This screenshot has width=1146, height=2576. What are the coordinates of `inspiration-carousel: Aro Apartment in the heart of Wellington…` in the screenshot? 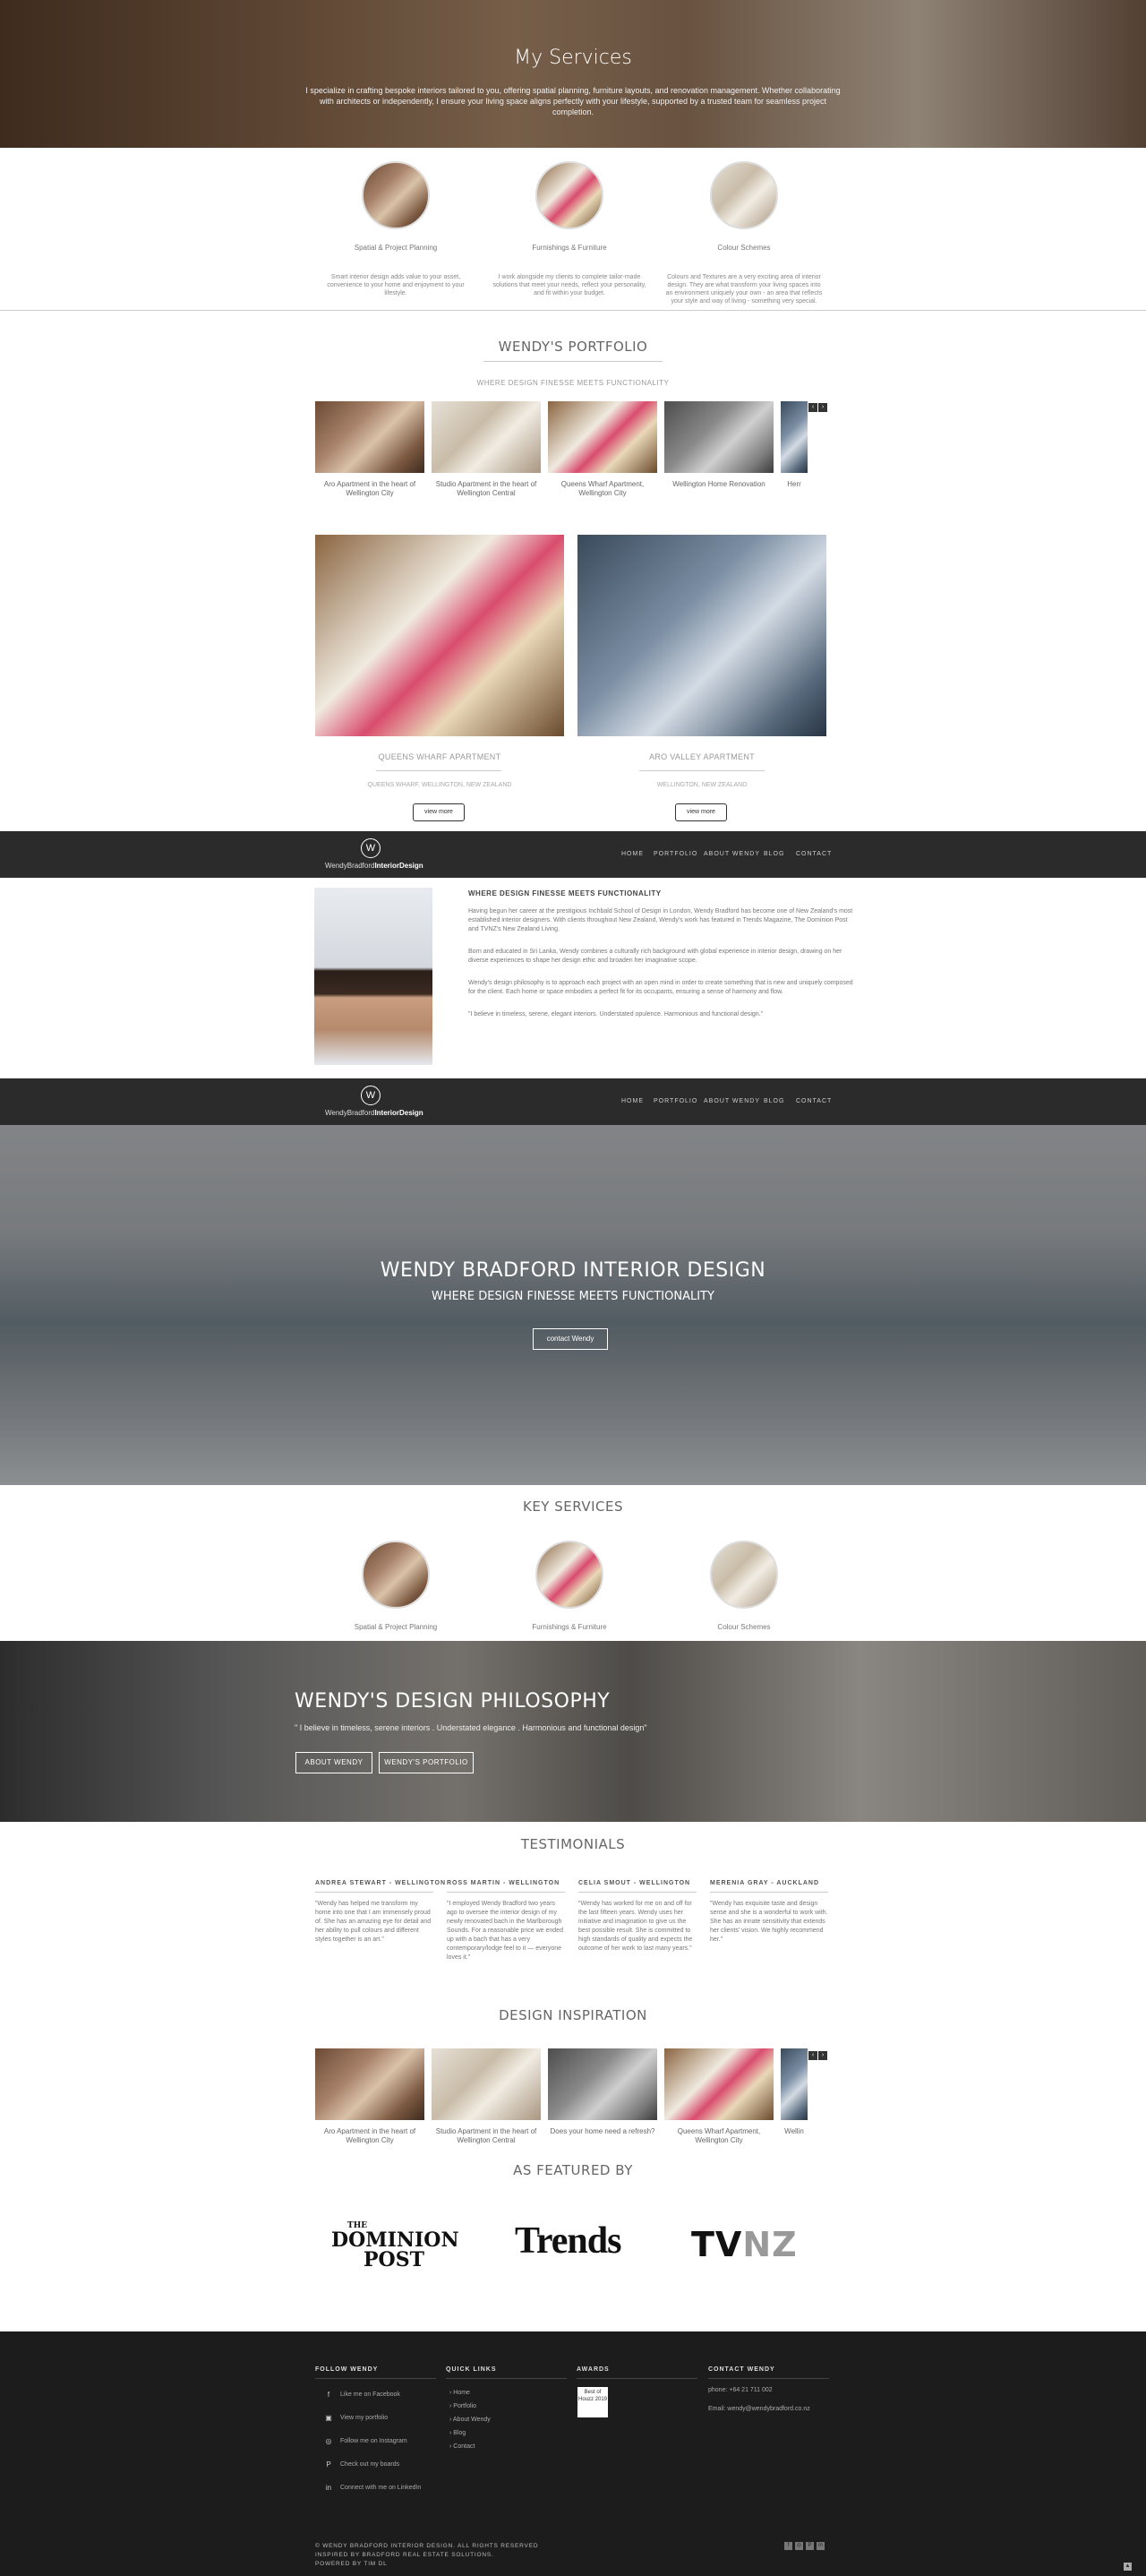 It's located at (566, 2097).